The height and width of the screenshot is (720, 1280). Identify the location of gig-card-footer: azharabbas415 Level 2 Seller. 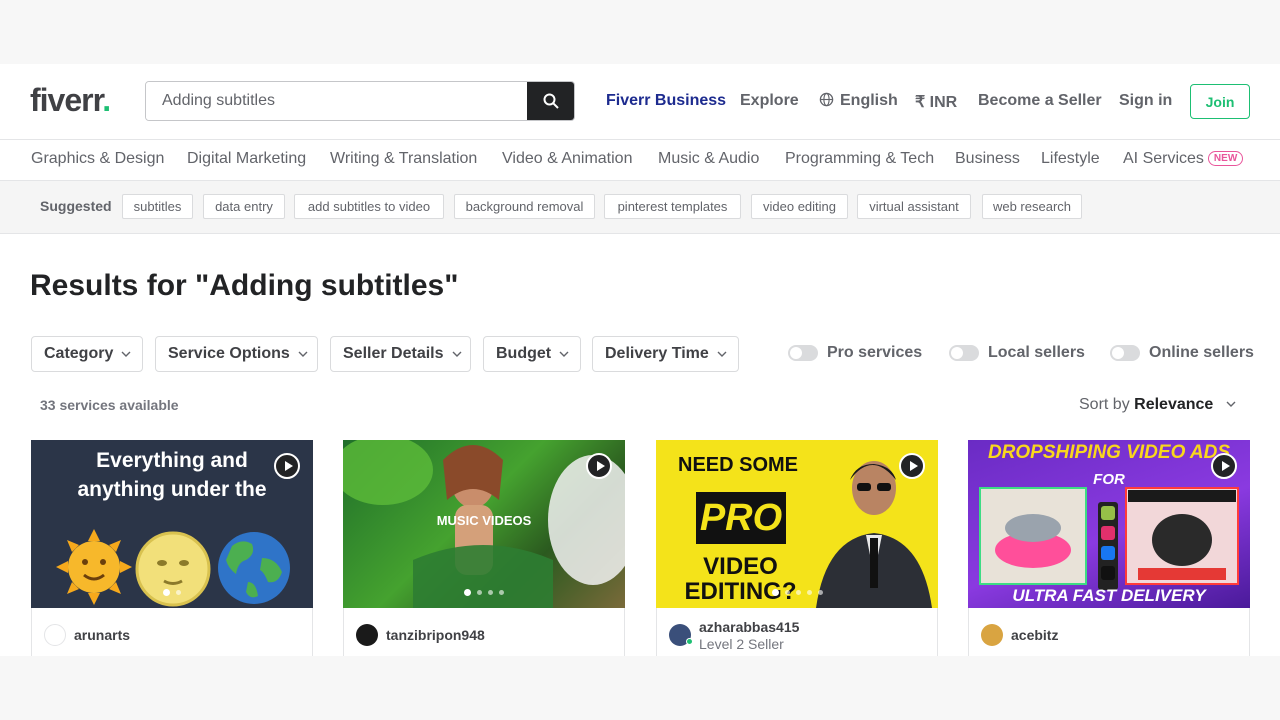
(797, 632).